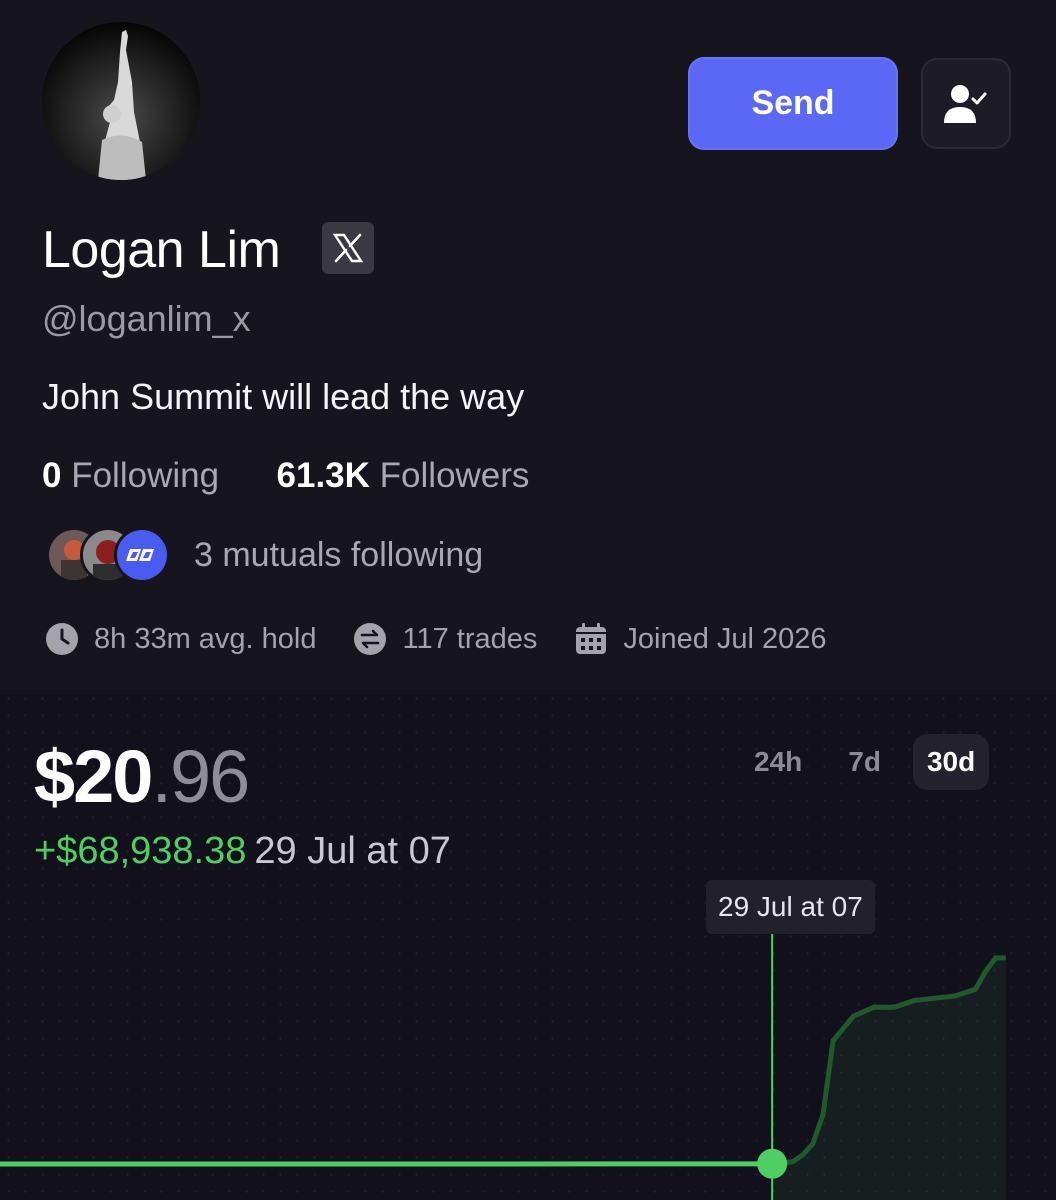  Describe the element at coordinates (145, 475) in the screenshot. I see `following-label: Following` at that location.